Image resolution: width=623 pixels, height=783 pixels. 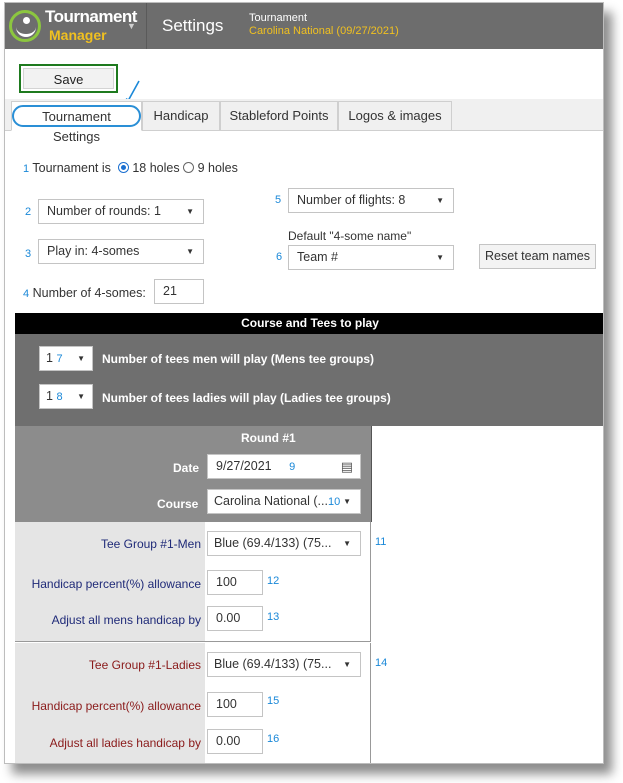 I want to click on callout-number: 1, so click(x=26, y=169).